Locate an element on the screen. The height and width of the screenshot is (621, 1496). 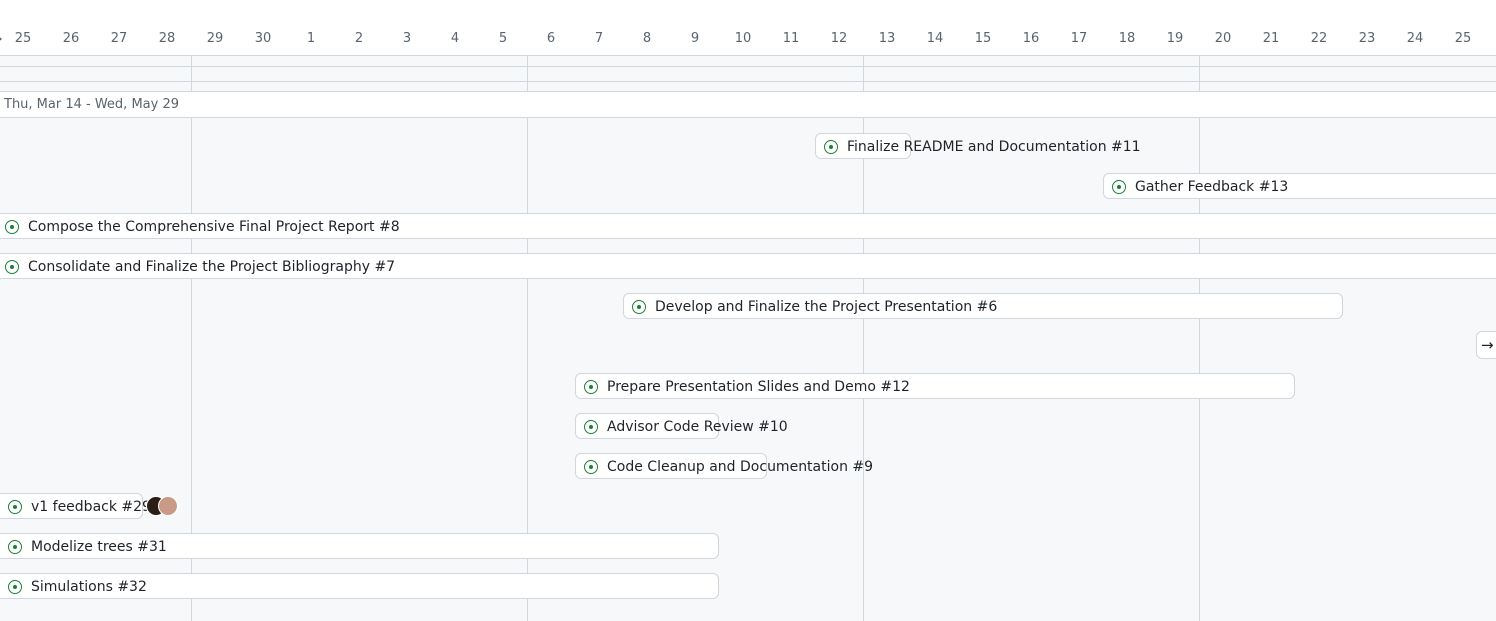
timeline-item: Advisor Code Review #10 is located at coordinates (681, 426).